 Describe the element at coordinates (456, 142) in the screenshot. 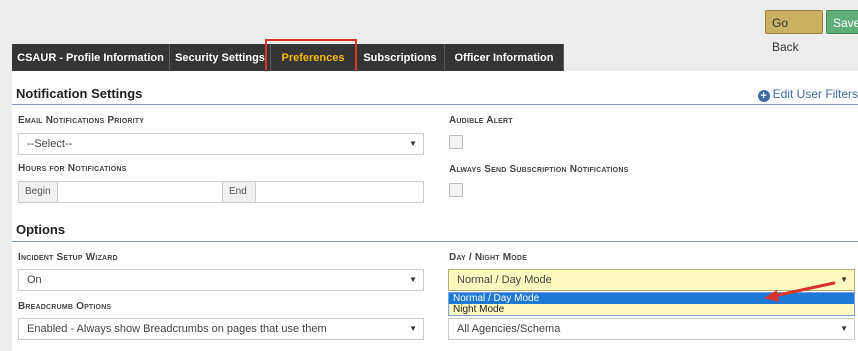

I see `audible-alert-checkbox` at that location.